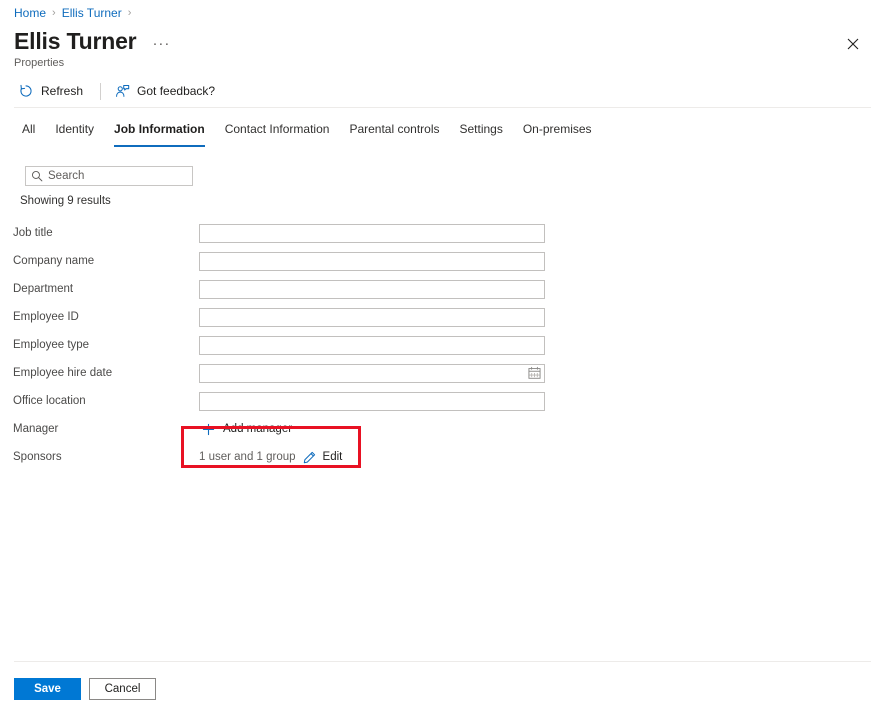 Image resolution: width=883 pixels, height=714 pixels. I want to click on employee-hire-date-input, so click(372, 373).